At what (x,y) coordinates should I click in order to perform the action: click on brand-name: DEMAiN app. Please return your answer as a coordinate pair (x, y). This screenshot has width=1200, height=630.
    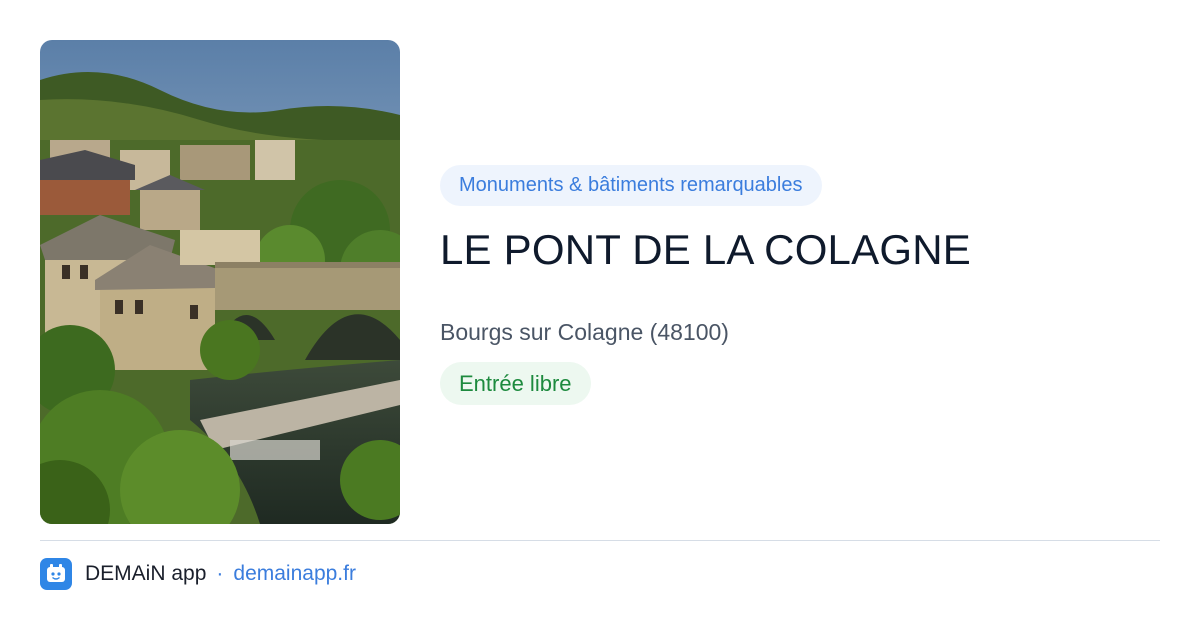
    Looking at the image, I should click on (146, 573).